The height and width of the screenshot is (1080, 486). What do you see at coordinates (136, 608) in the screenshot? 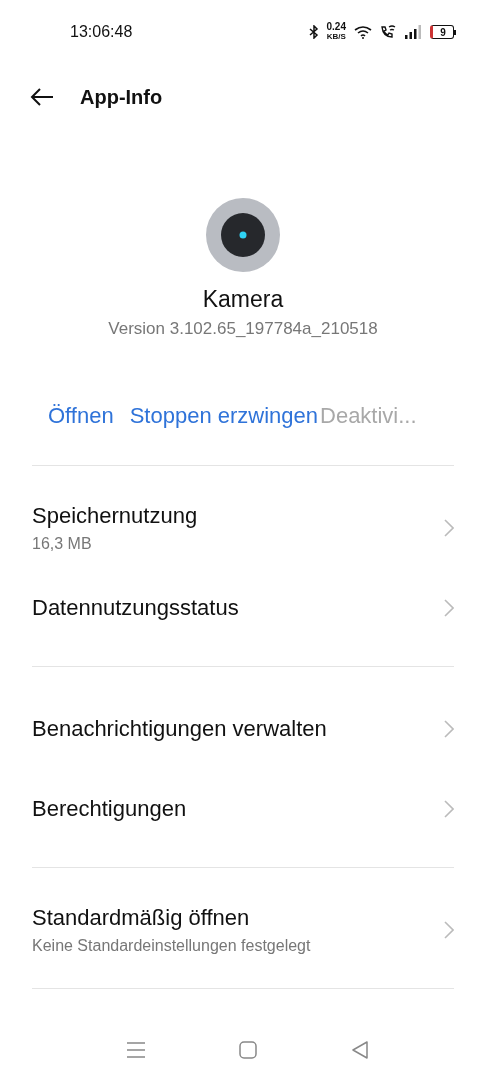
I see `item-title: Datennutzungsstatus` at bounding box center [136, 608].